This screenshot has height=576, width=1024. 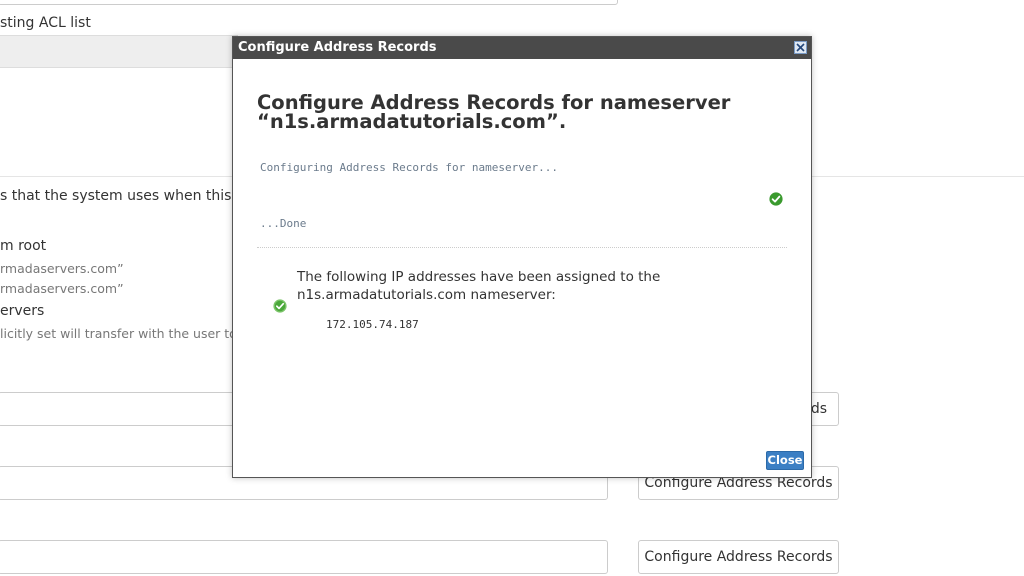 What do you see at coordinates (309, 2) in the screenshot?
I see `top-input-field` at bounding box center [309, 2].